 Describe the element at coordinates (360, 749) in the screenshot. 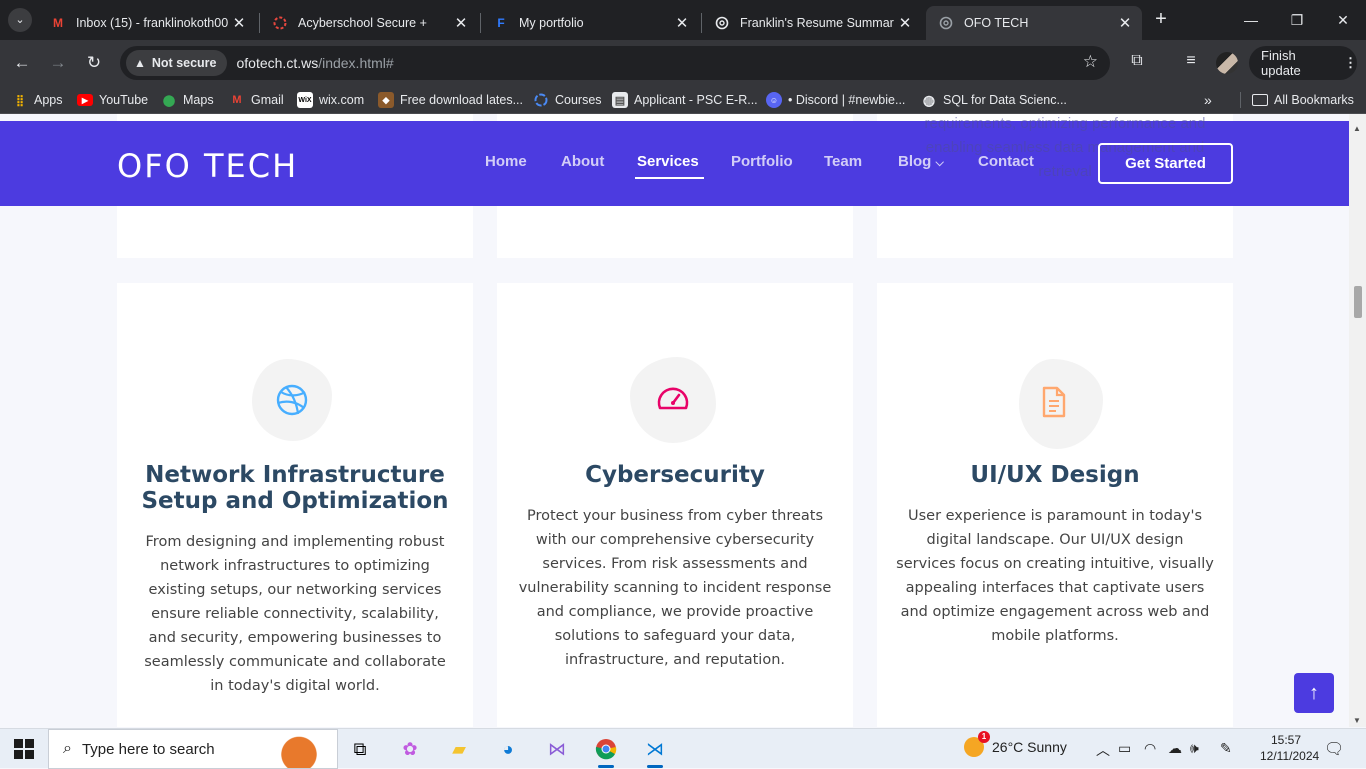

I see `task-view-icon: ⧉` at that location.